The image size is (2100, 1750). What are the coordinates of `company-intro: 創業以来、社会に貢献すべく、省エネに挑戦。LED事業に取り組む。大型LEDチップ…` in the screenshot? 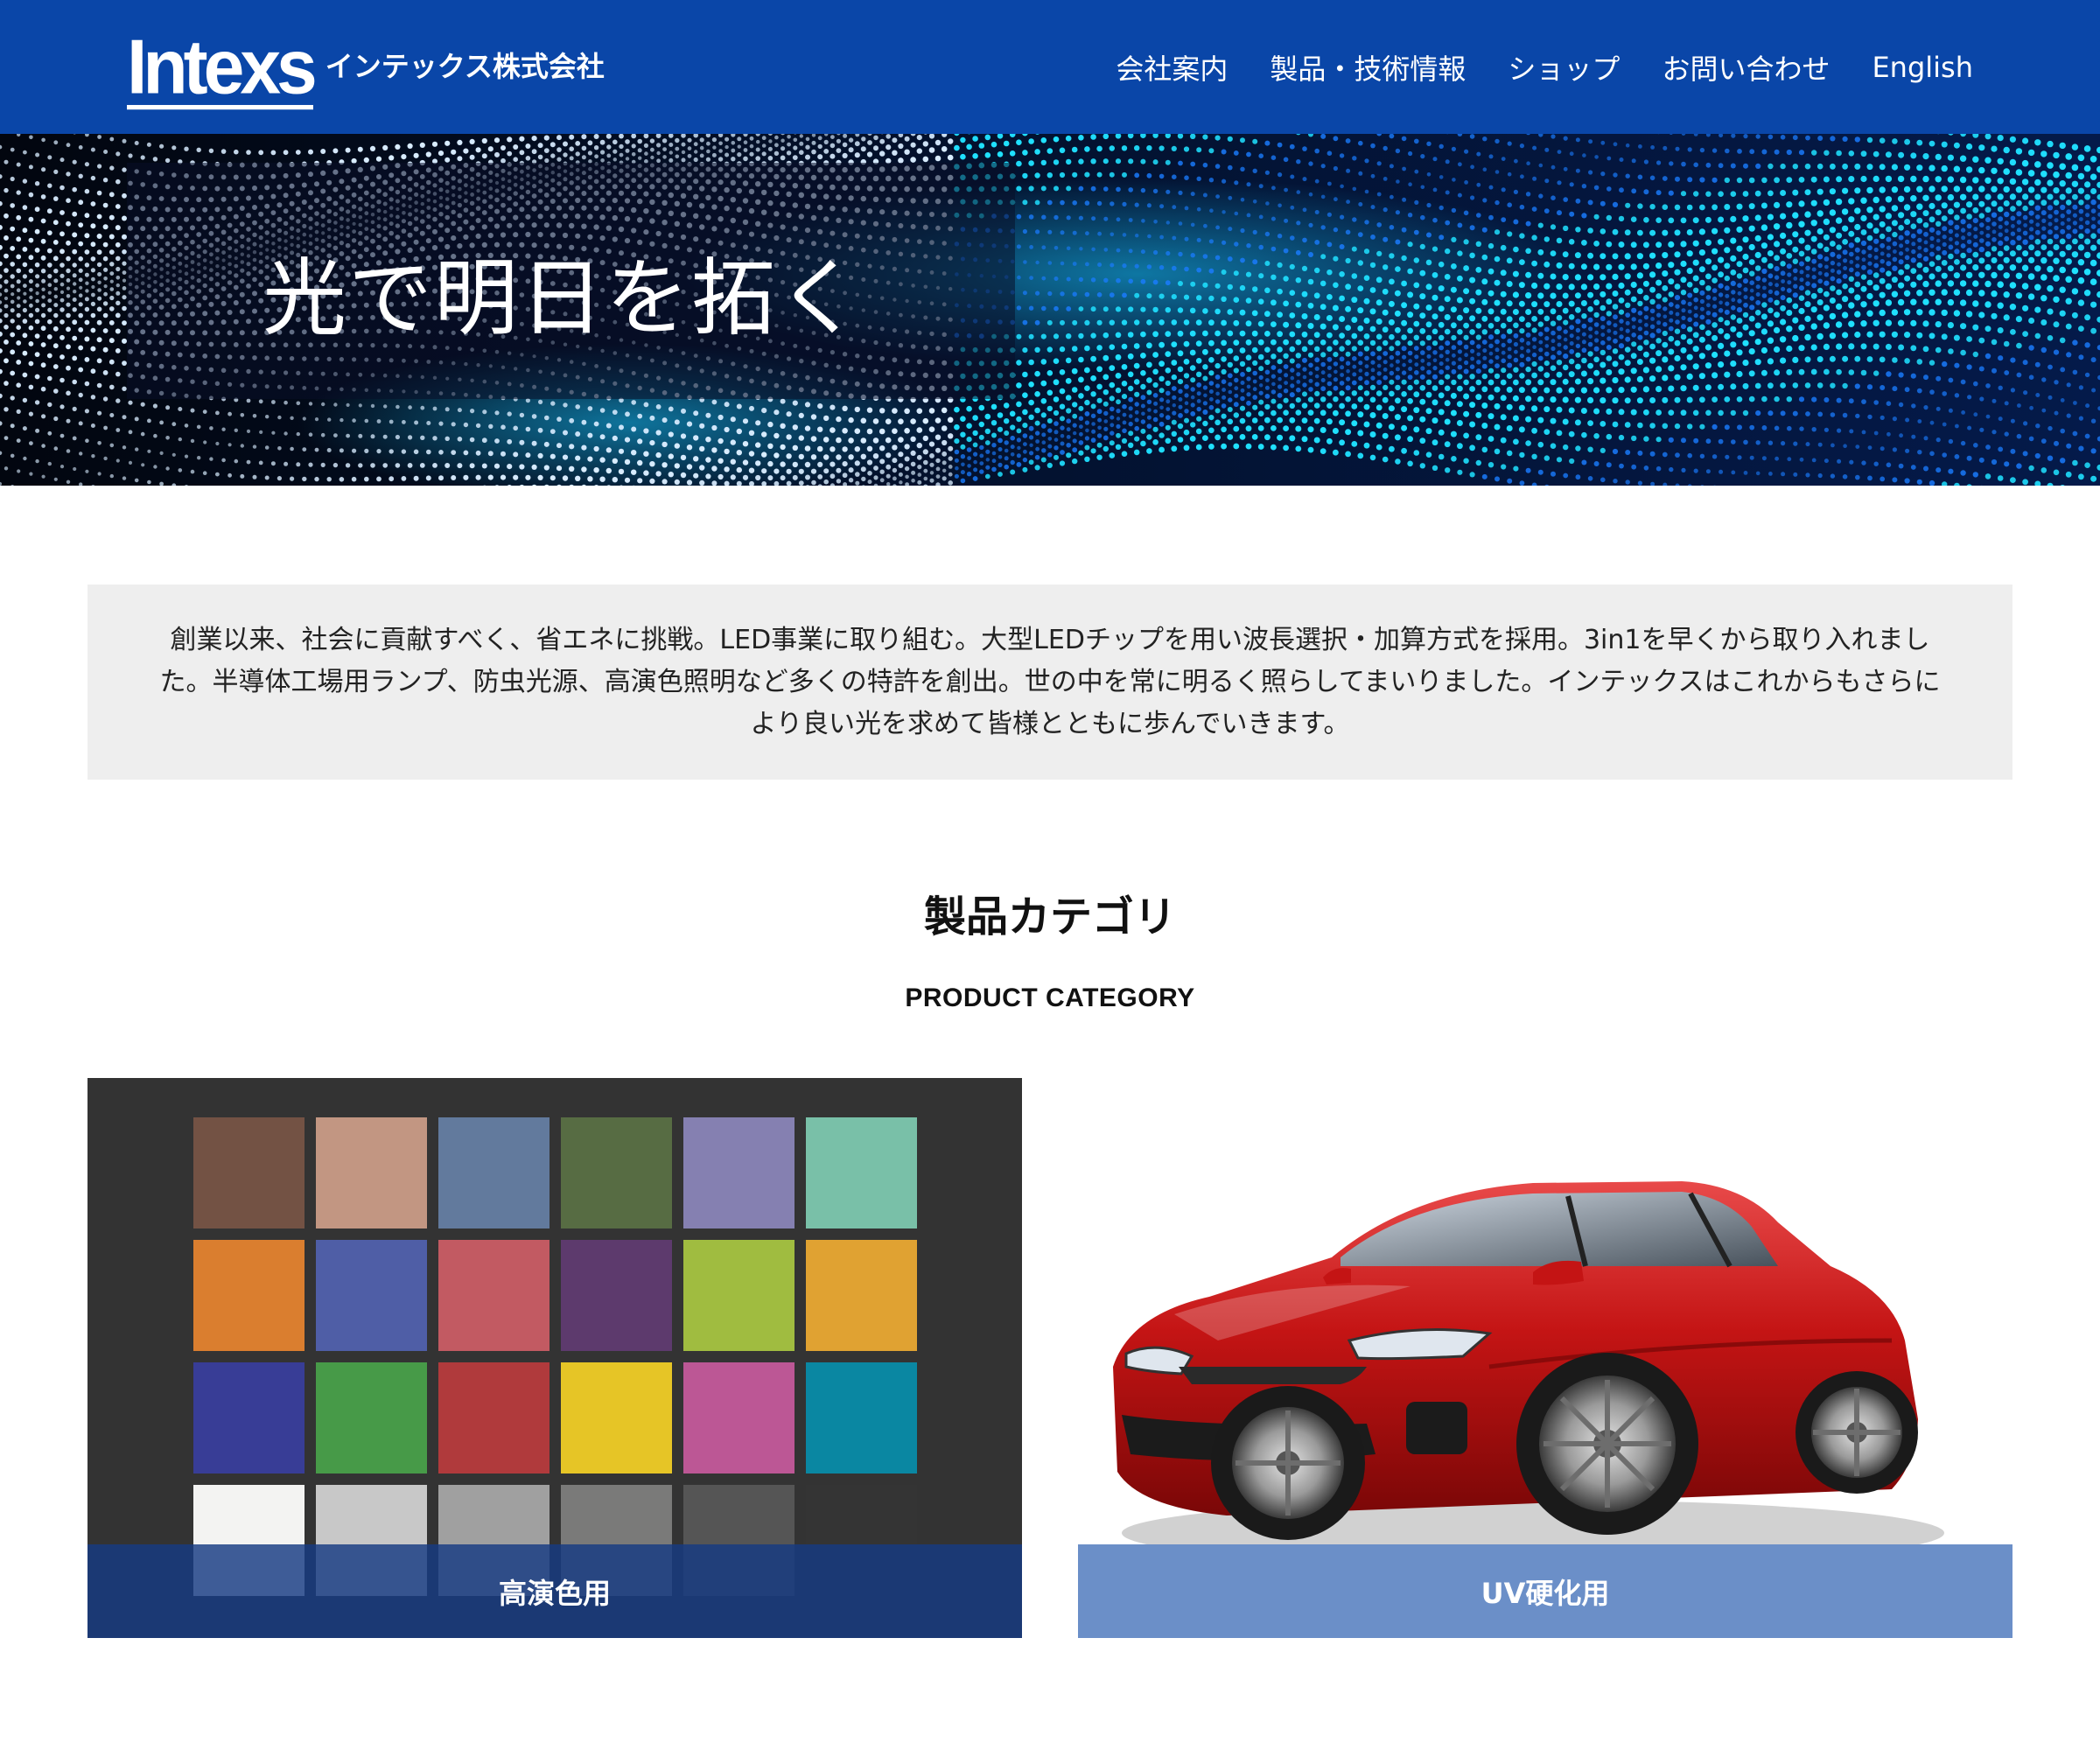 It's located at (1050, 682).